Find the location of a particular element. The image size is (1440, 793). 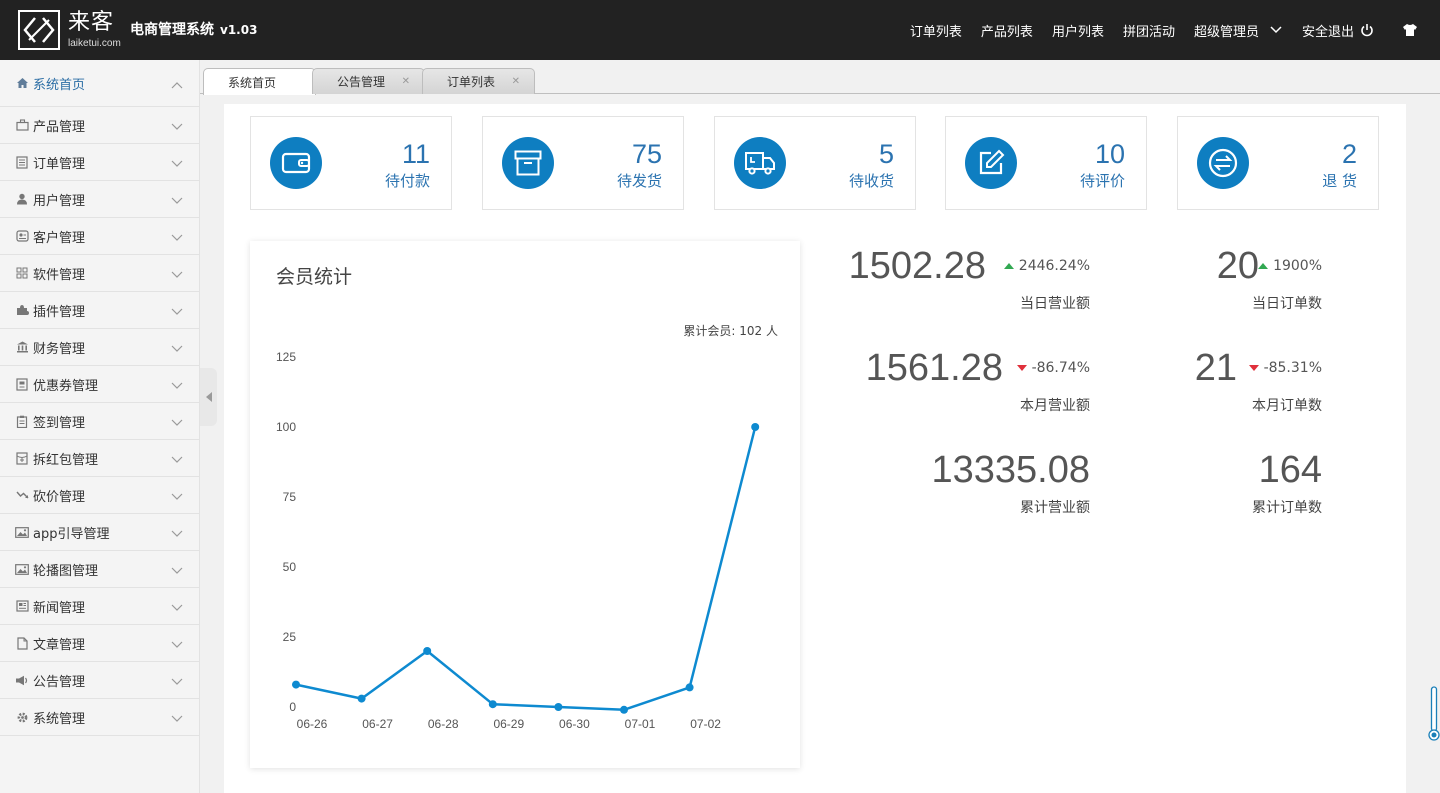

metric-change: 2446.24% is located at coordinates (1046, 266).